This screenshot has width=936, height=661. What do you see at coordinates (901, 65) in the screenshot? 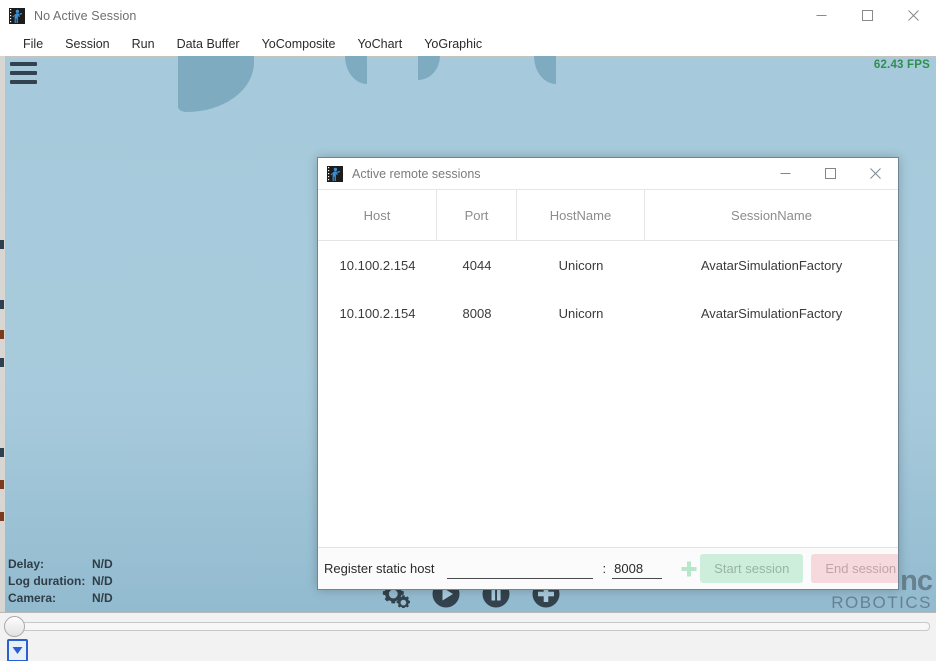
I see `fps-counter: 62.43 FPS` at bounding box center [901, 65].